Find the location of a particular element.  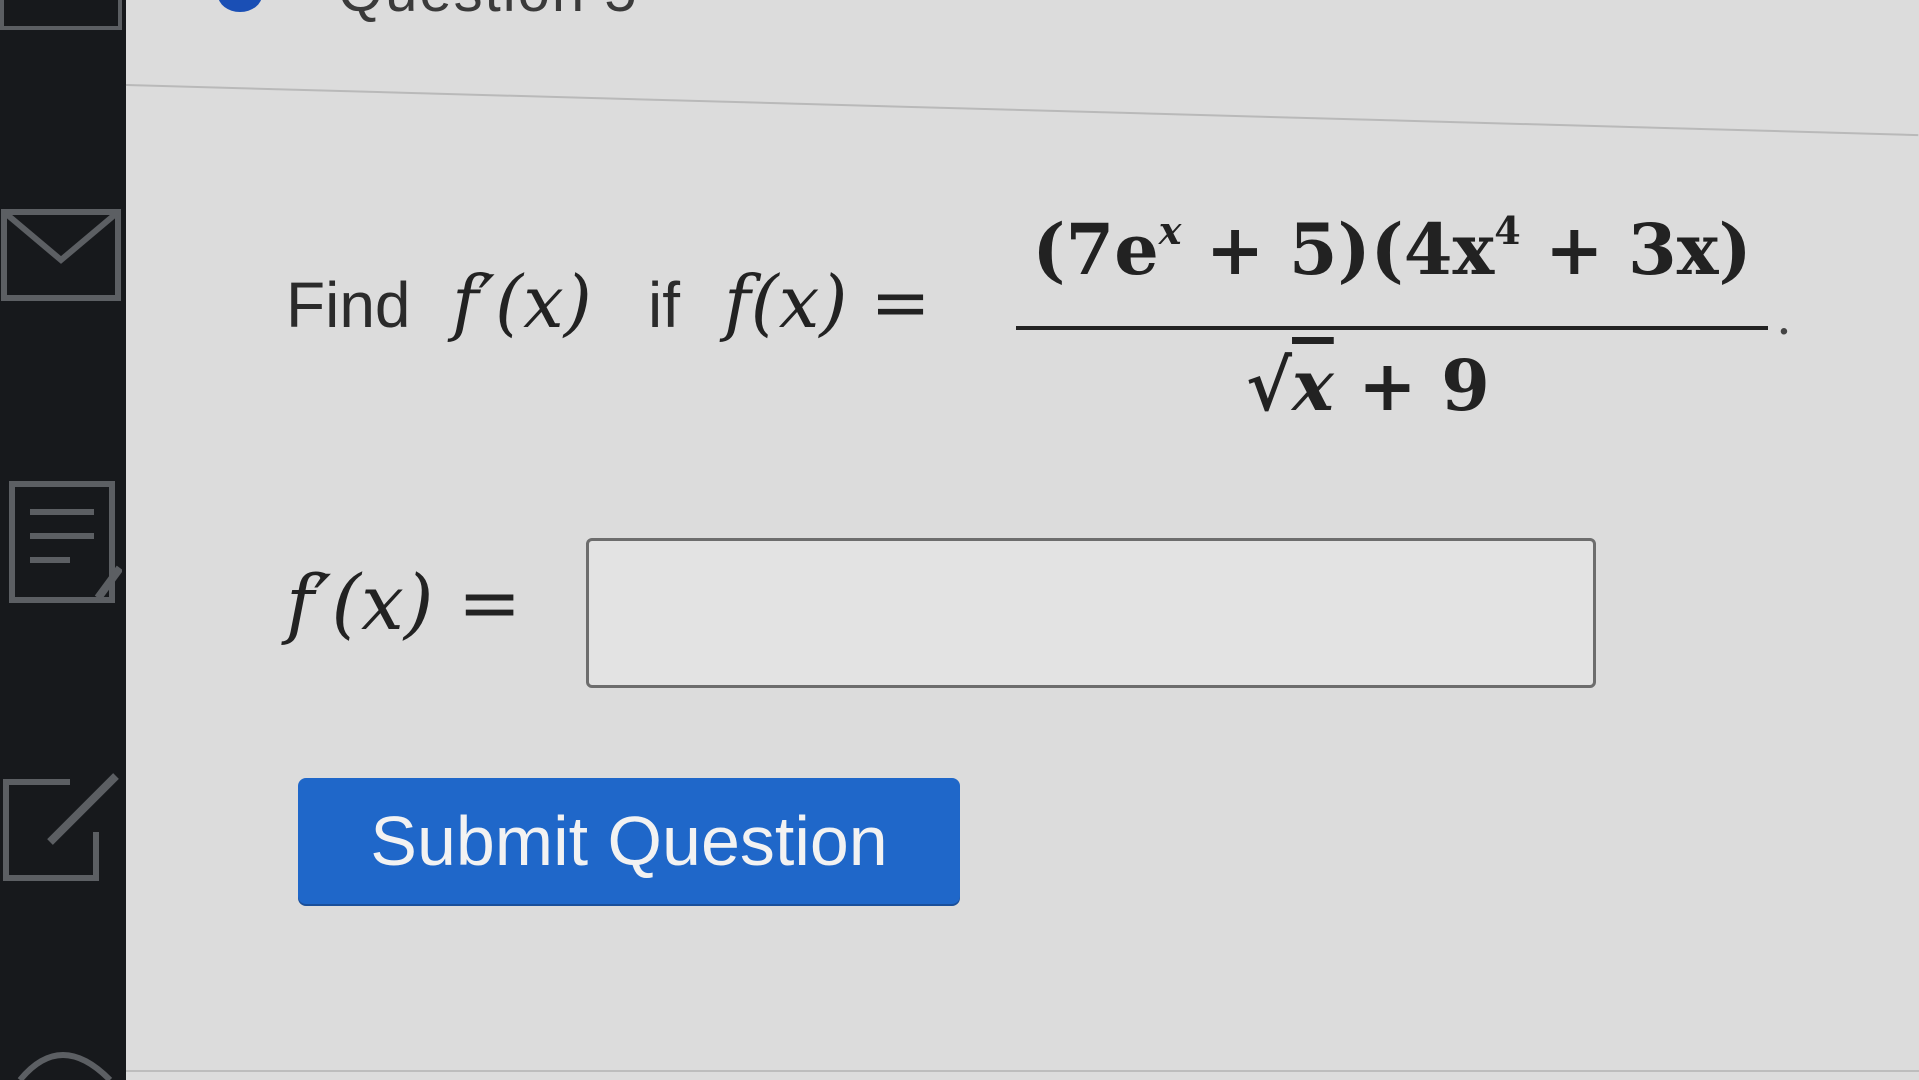

edit-icon is located at coordinates (61, 830).